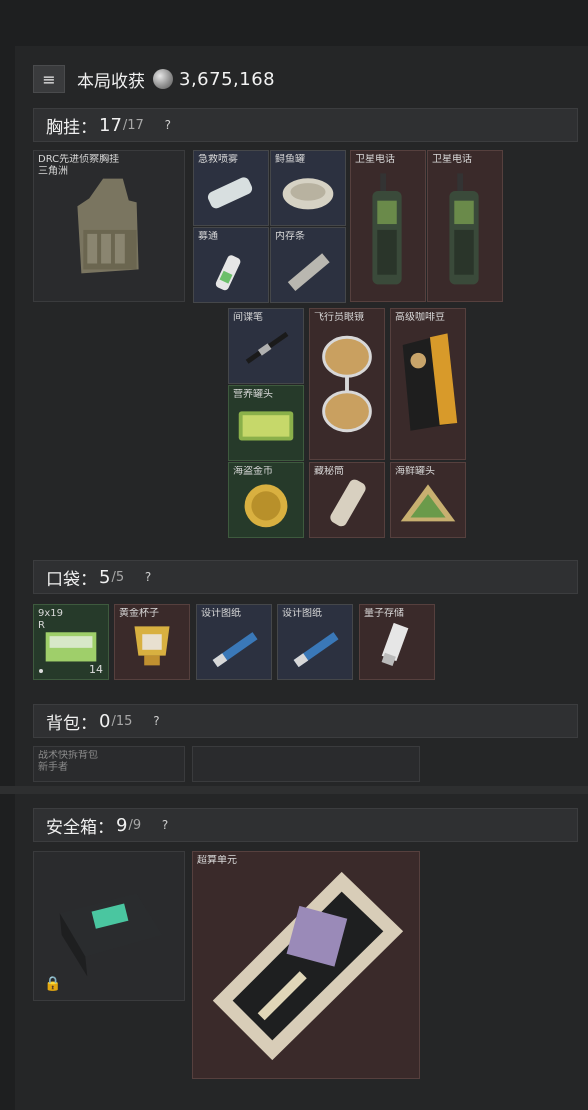  I want to click on list-icon: ≡, so click(49, 79).